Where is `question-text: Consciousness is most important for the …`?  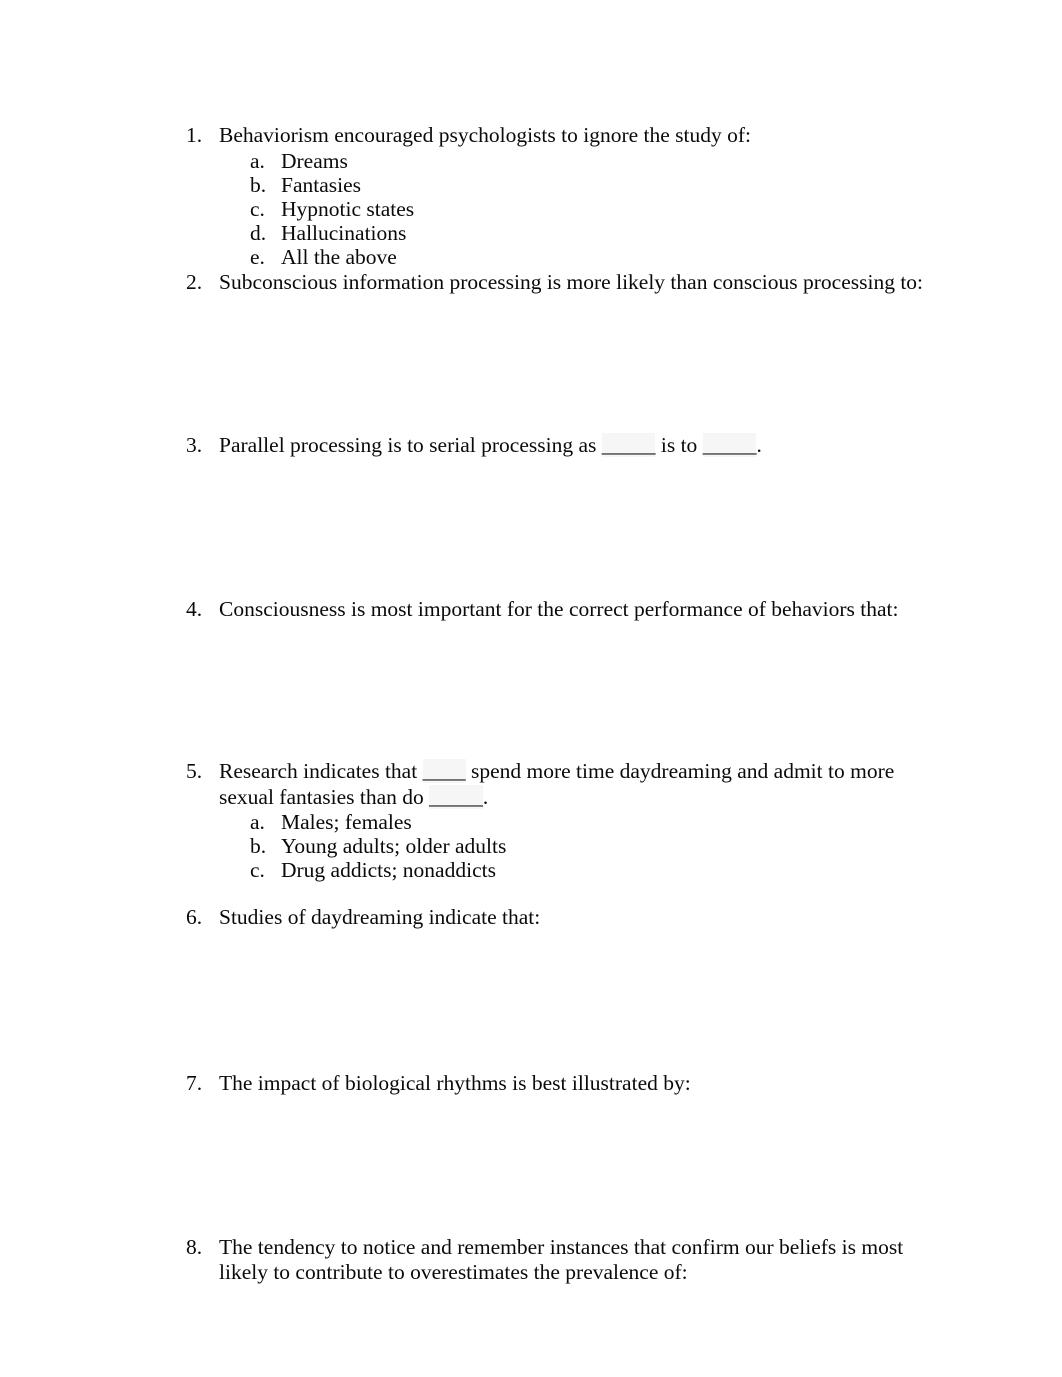 question-text: Consciousness is most important for the … is located at coordinates (559, 608).